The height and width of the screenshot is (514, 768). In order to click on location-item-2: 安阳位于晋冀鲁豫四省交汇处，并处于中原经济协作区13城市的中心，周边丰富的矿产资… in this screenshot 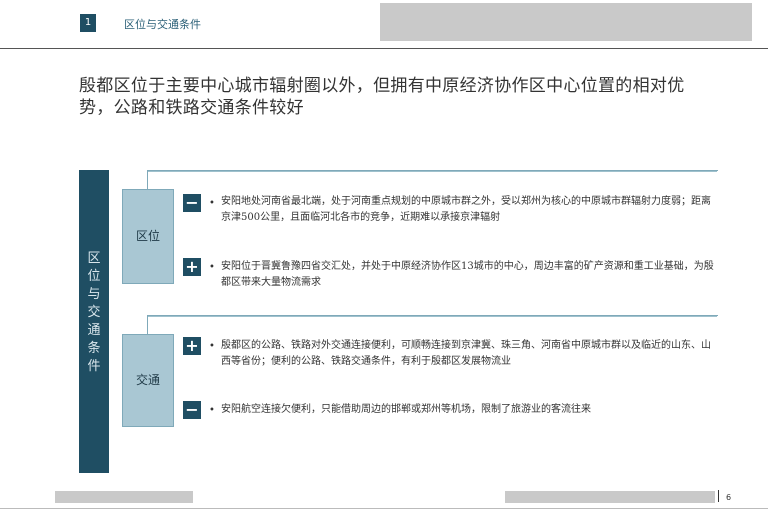, I will do `click(467, 274)`.